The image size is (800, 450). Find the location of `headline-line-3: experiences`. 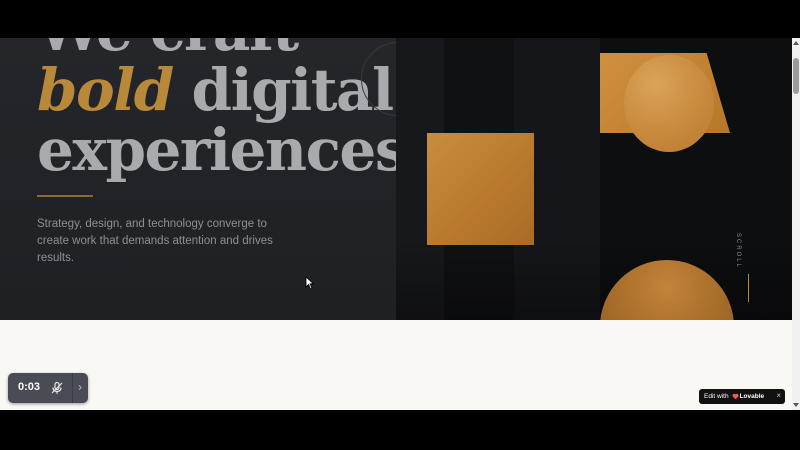

headline-line-3: experiences is located at coordinates (222, 150).